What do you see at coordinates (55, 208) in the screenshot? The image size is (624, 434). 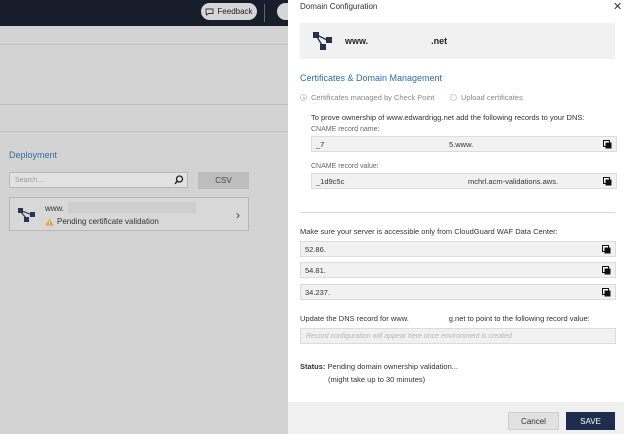 I see `deployment-name: www.` at bounding box center [55, 208].